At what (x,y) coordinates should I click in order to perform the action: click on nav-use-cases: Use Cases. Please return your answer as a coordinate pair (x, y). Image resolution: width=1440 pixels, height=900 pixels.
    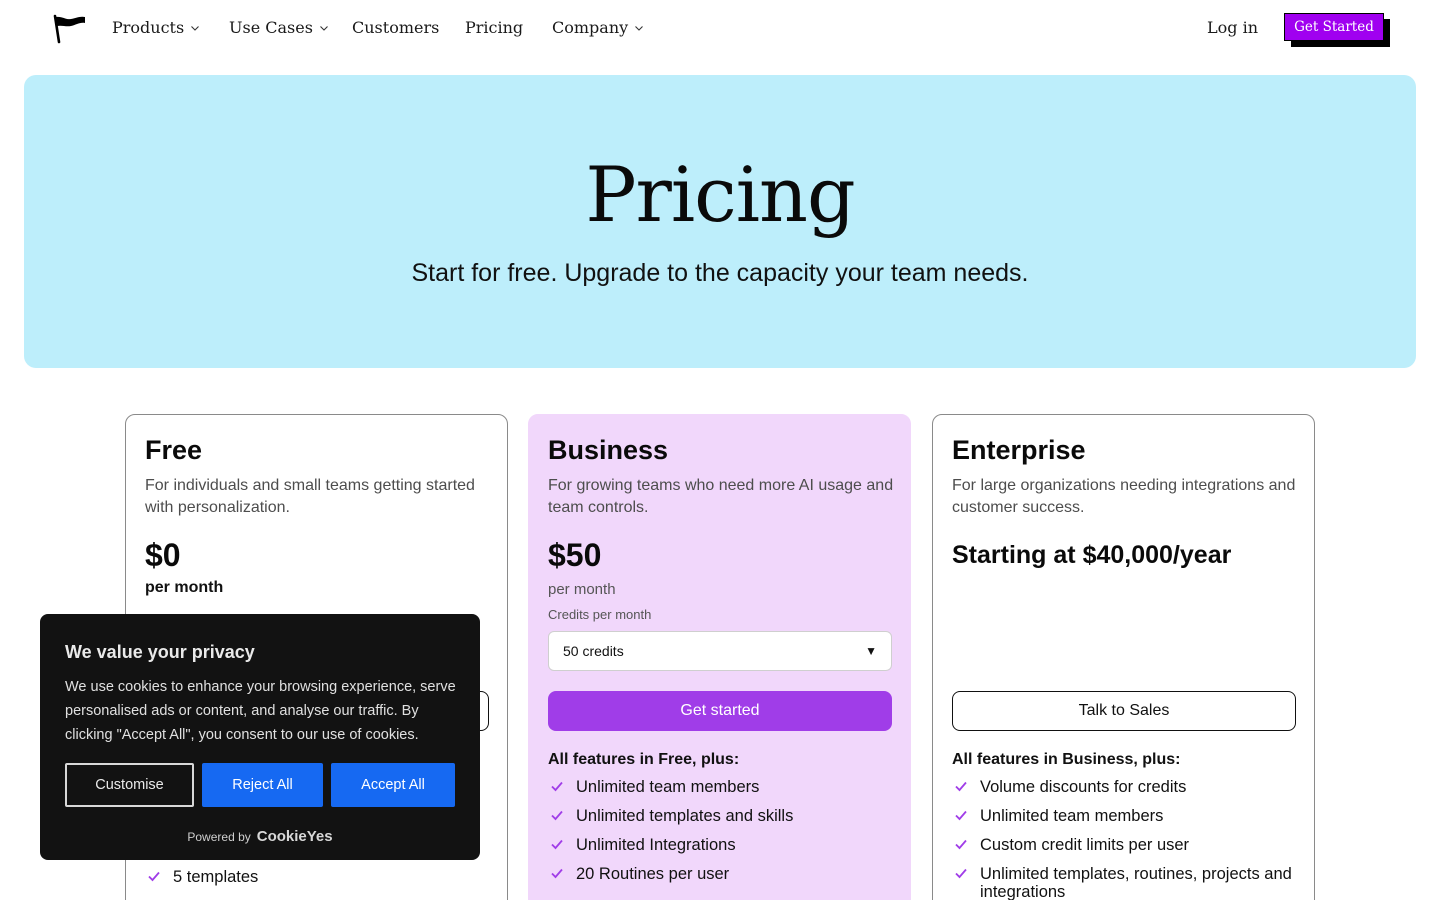
    Looking at the image, I should click on (279, 27).